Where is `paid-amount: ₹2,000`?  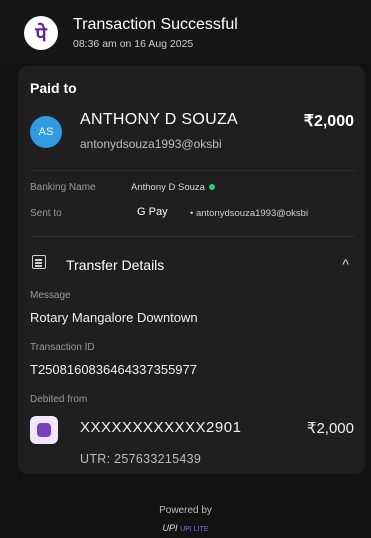 paid-amount: ₹2,000 is located at coordinates (328, 121).